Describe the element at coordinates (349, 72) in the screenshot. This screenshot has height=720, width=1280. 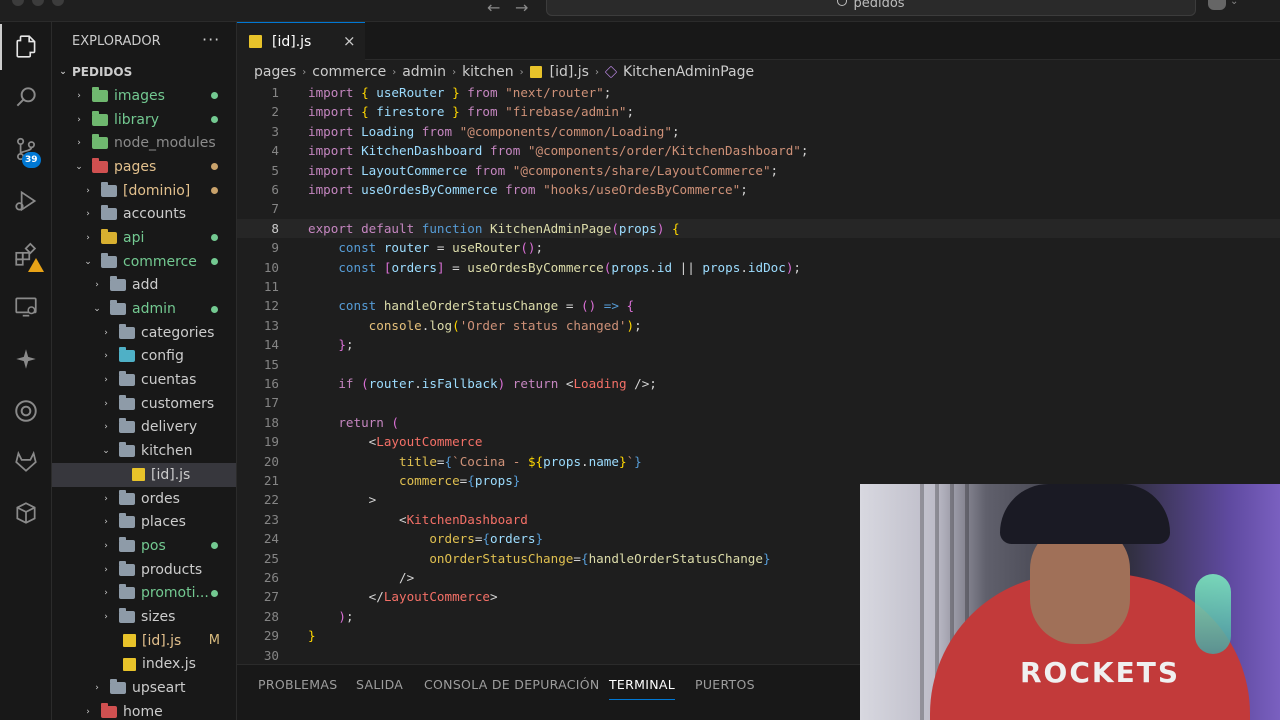
I see `breadcrumb-item: commerce` at that location.